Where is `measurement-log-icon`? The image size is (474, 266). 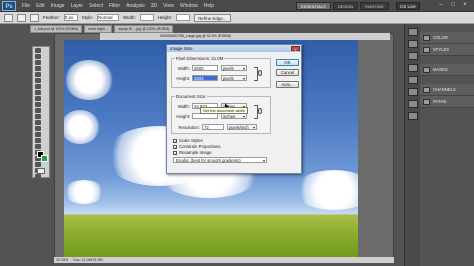
measurement-log-icon is located at coordinates (413, 104).